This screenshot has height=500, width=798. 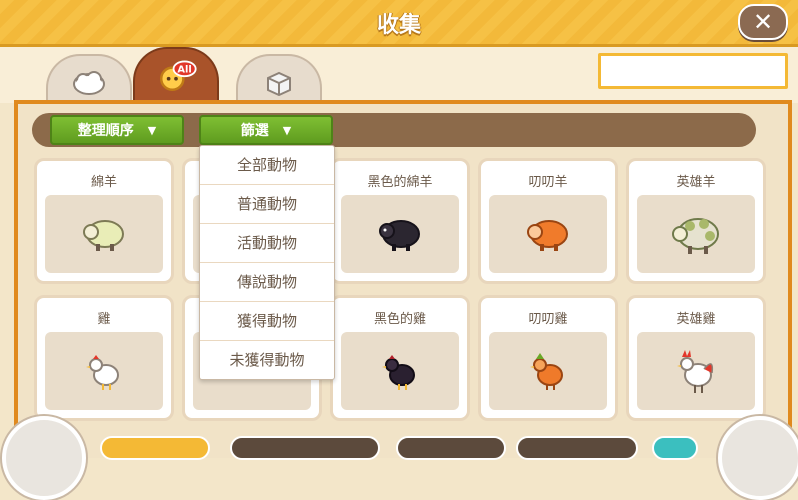 What do you see at coordinates (254, 131) in the screenshot?
I see `filter-label: 篩選` at bounding box center [254, 131].